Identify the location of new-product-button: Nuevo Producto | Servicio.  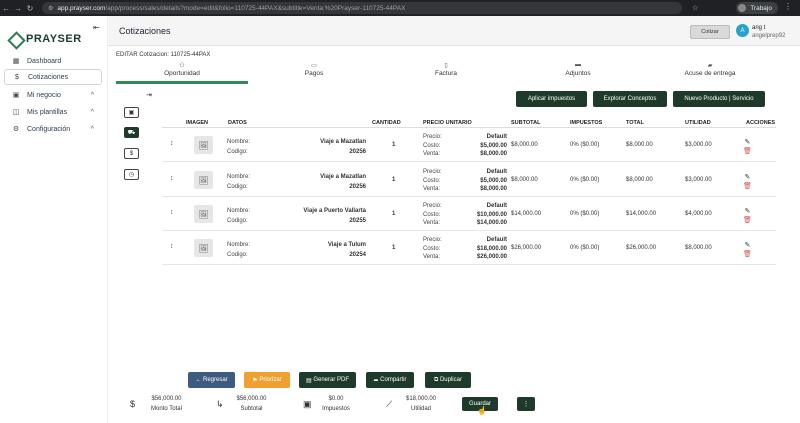
(719, 99).